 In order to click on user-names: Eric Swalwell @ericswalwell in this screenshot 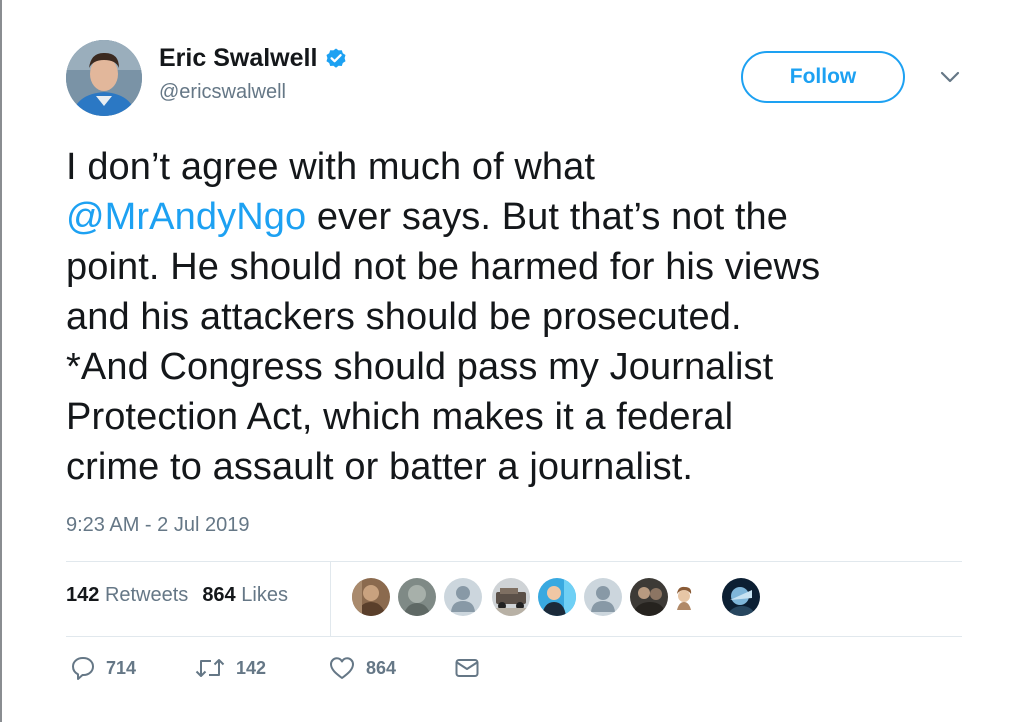, I will do `click(253, 74)`.